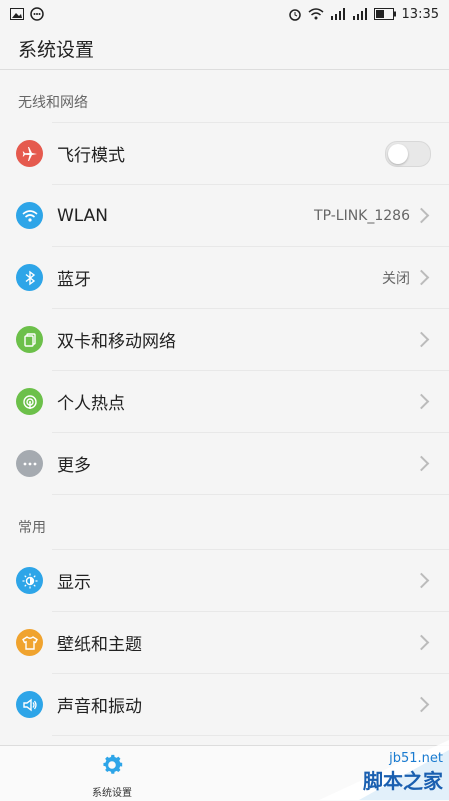 Image resolution: width=449 pixels, height=801 pixels. I want to click on battery-icon, so click(384, 14).